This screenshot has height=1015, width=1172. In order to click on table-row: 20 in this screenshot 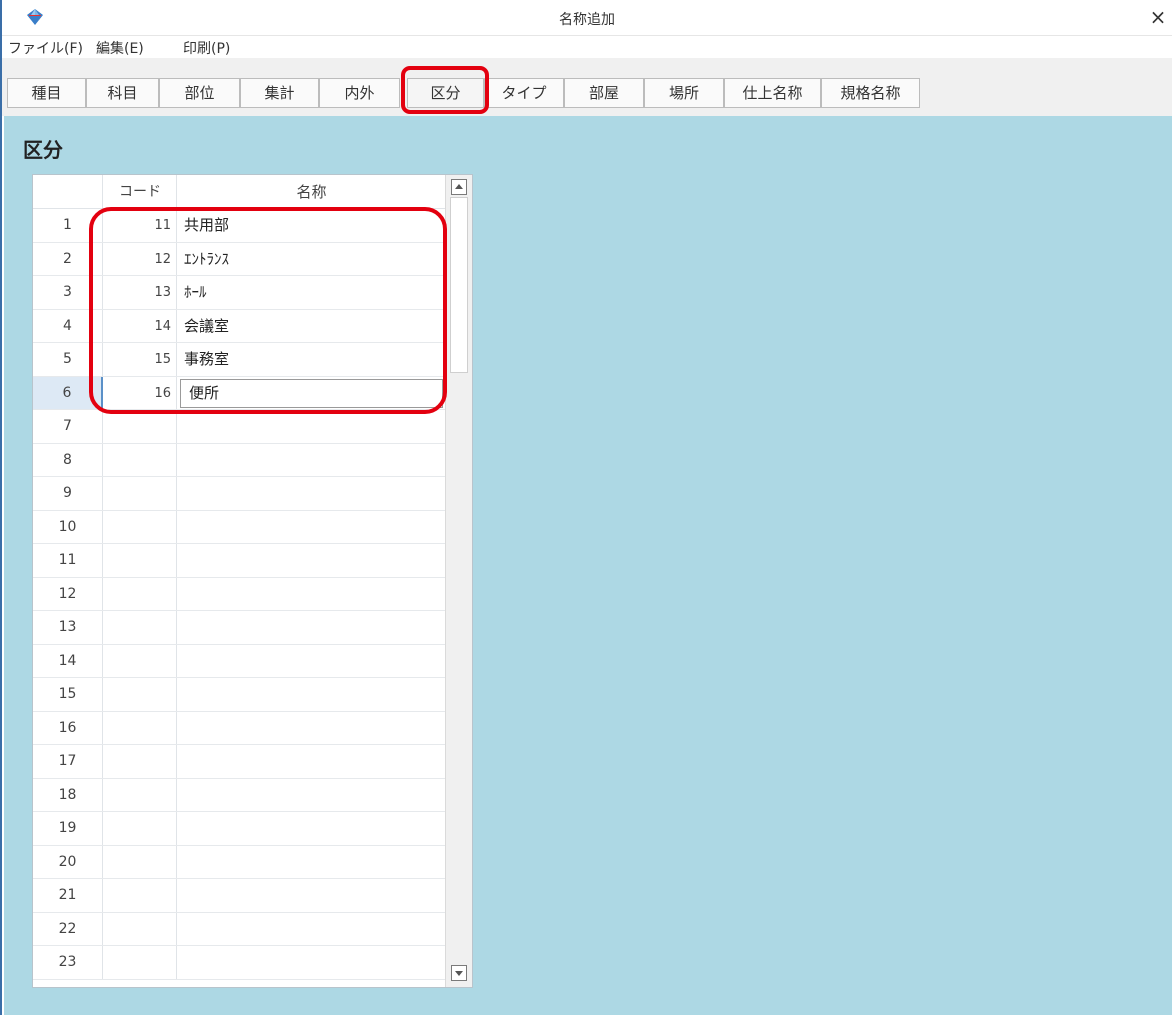, I will do `click(239, 862)`.